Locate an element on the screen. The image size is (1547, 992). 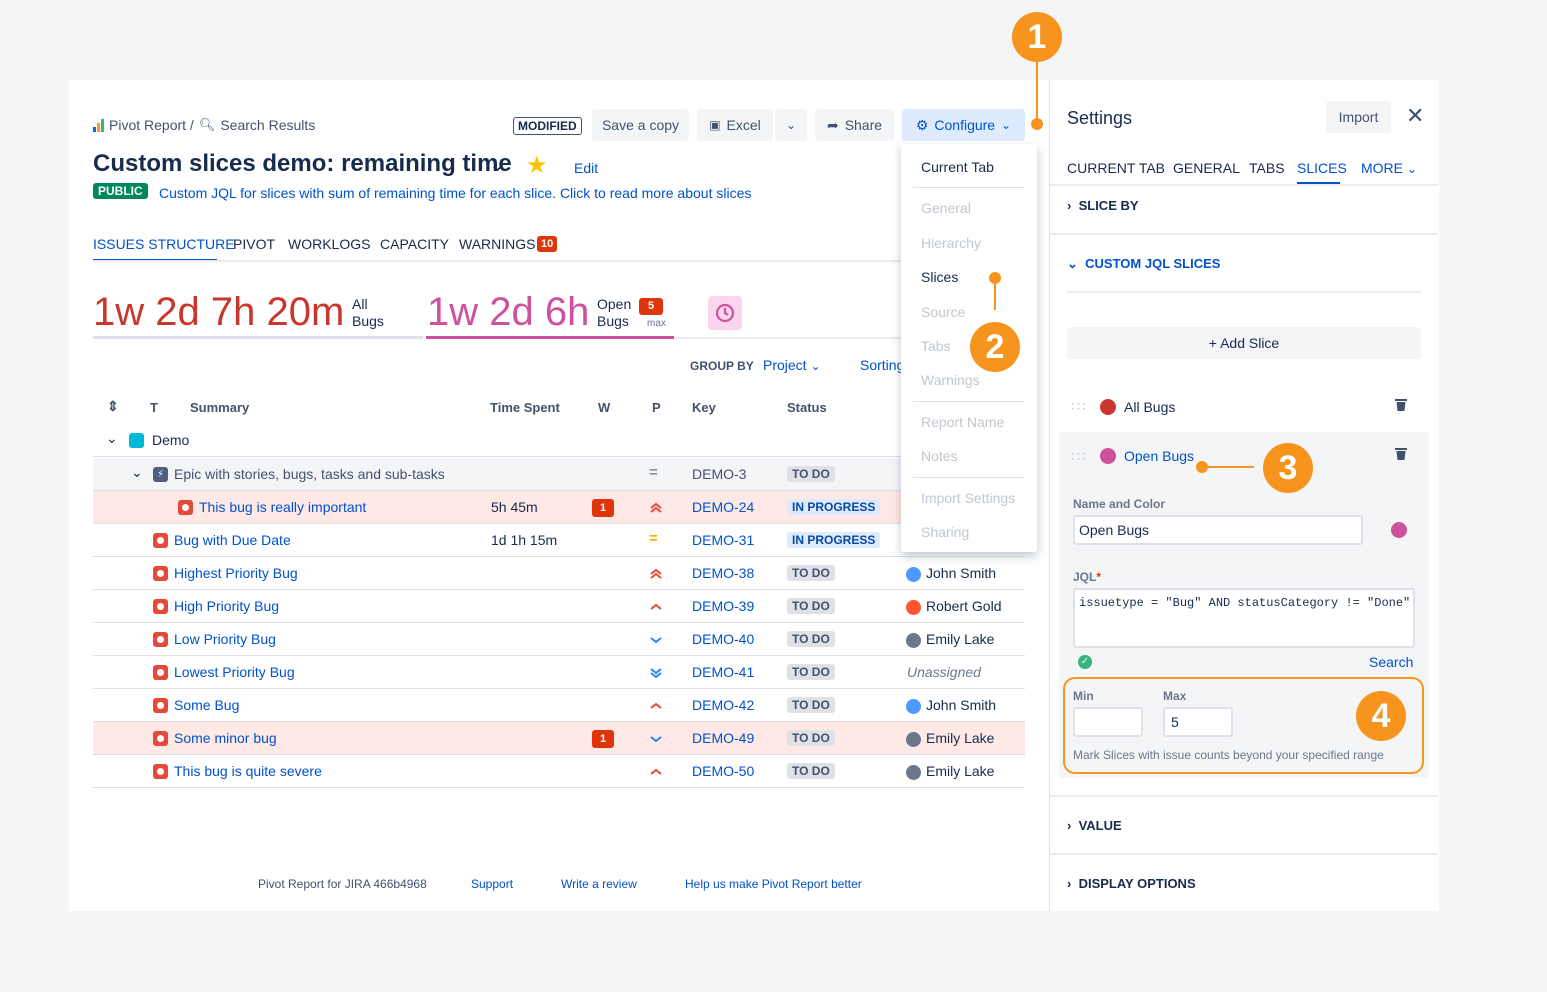
configure-button: ⚙ Configure ⌄ is located at coordinates (963, 125).